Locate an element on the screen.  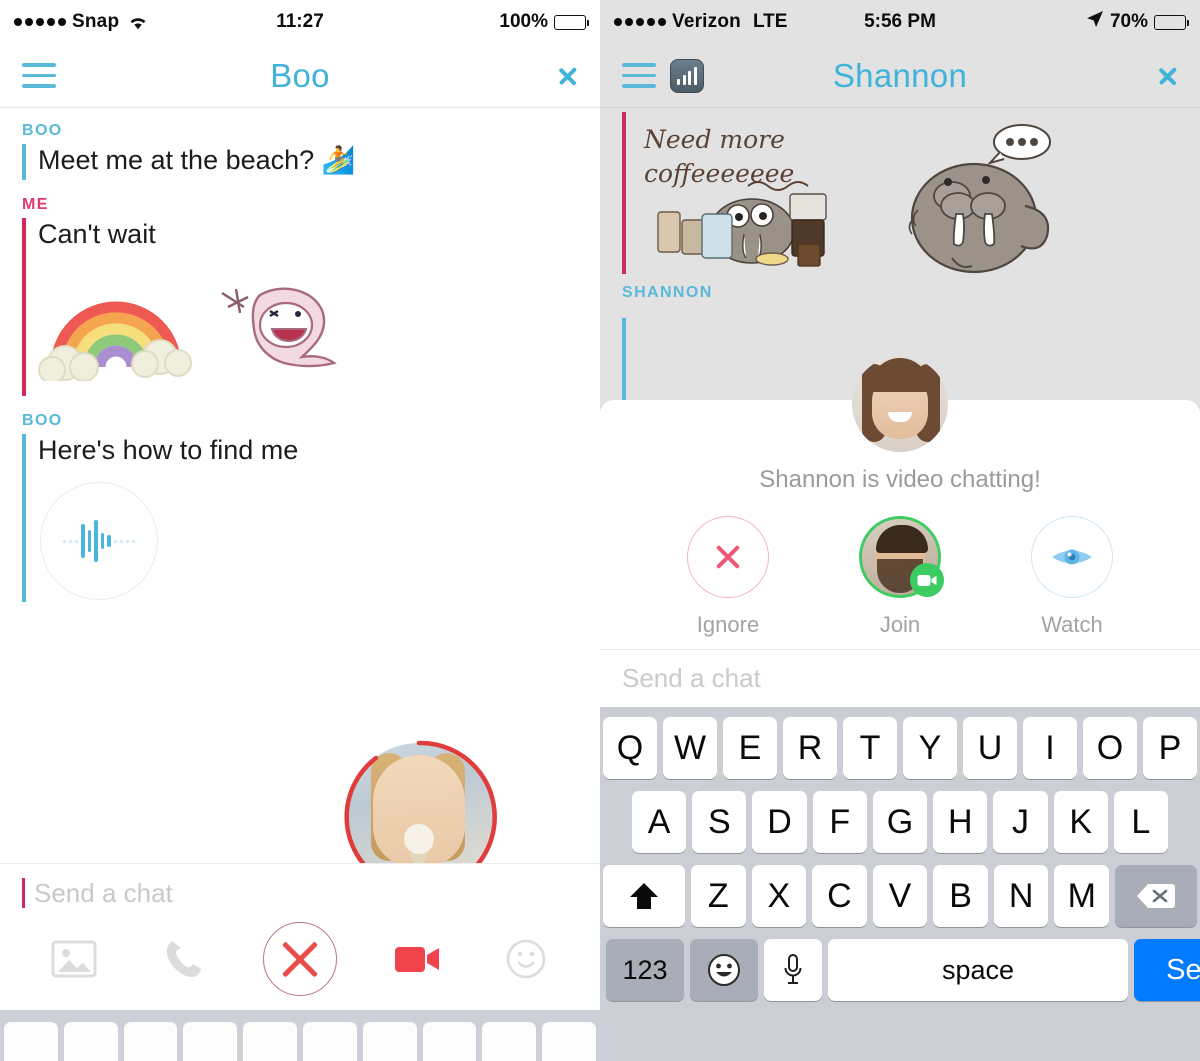
nav-bar-left: Boo is located at coordinates (300, 76).